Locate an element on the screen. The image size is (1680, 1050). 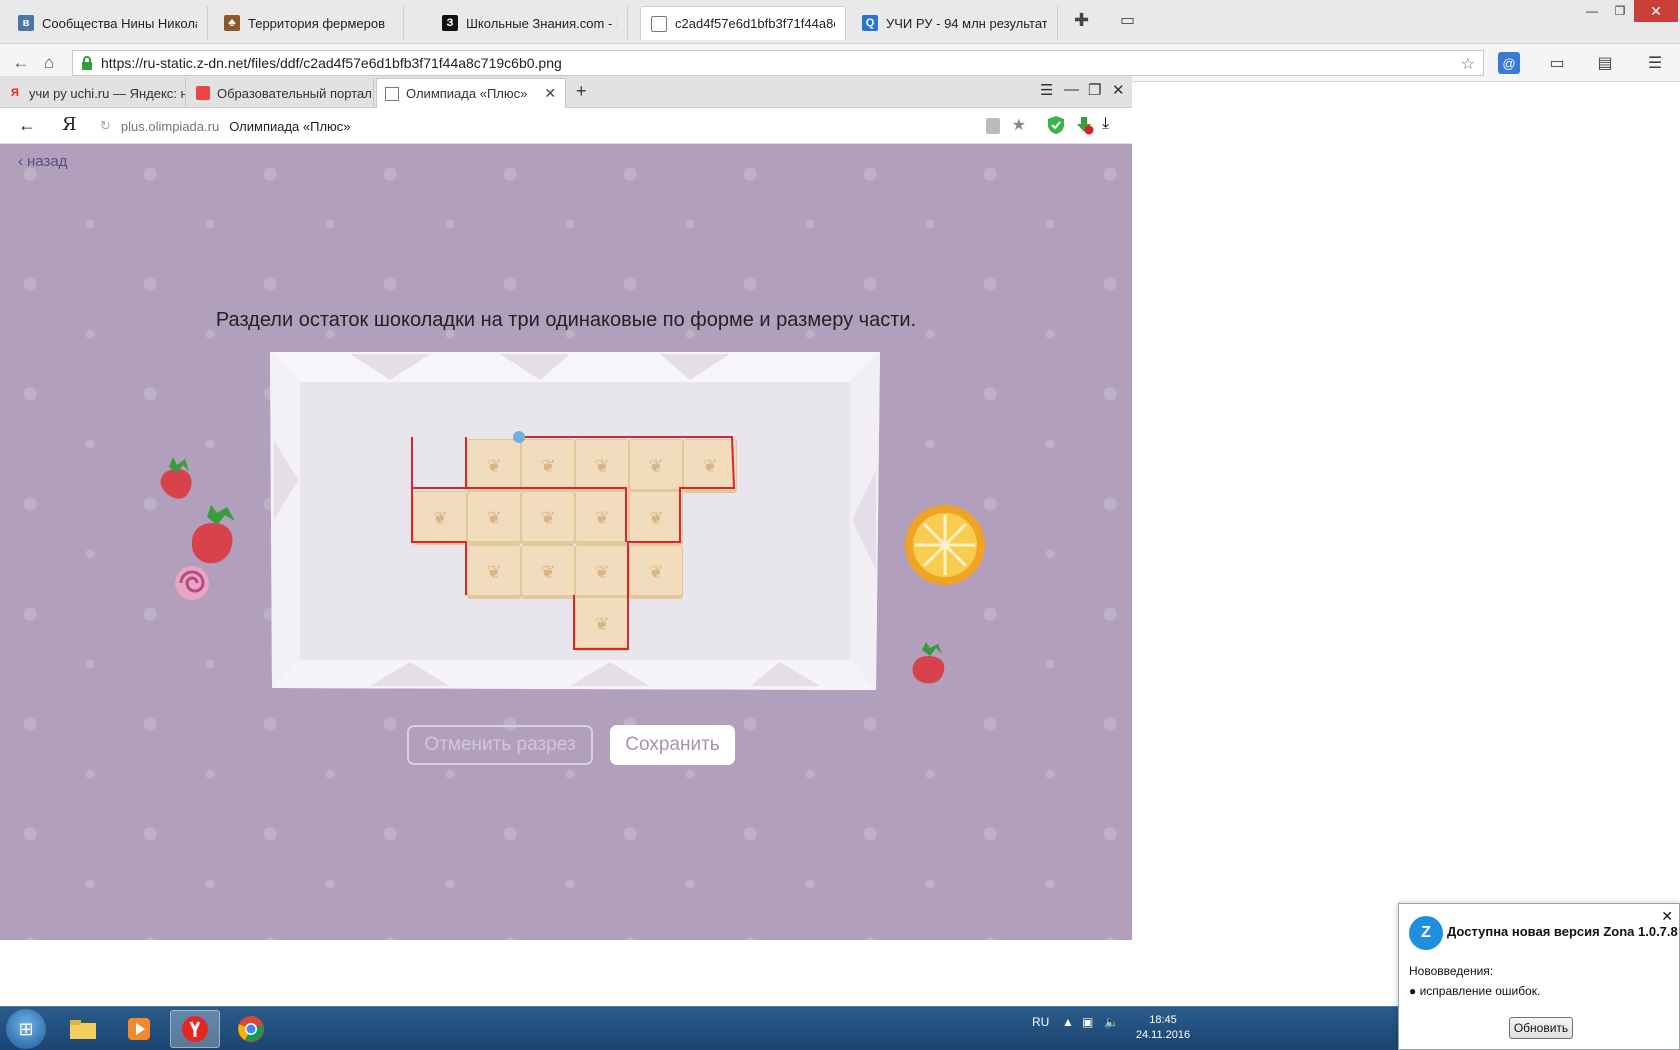
bookmark-star-icon: ★ is located at coordinates (1019, 125).